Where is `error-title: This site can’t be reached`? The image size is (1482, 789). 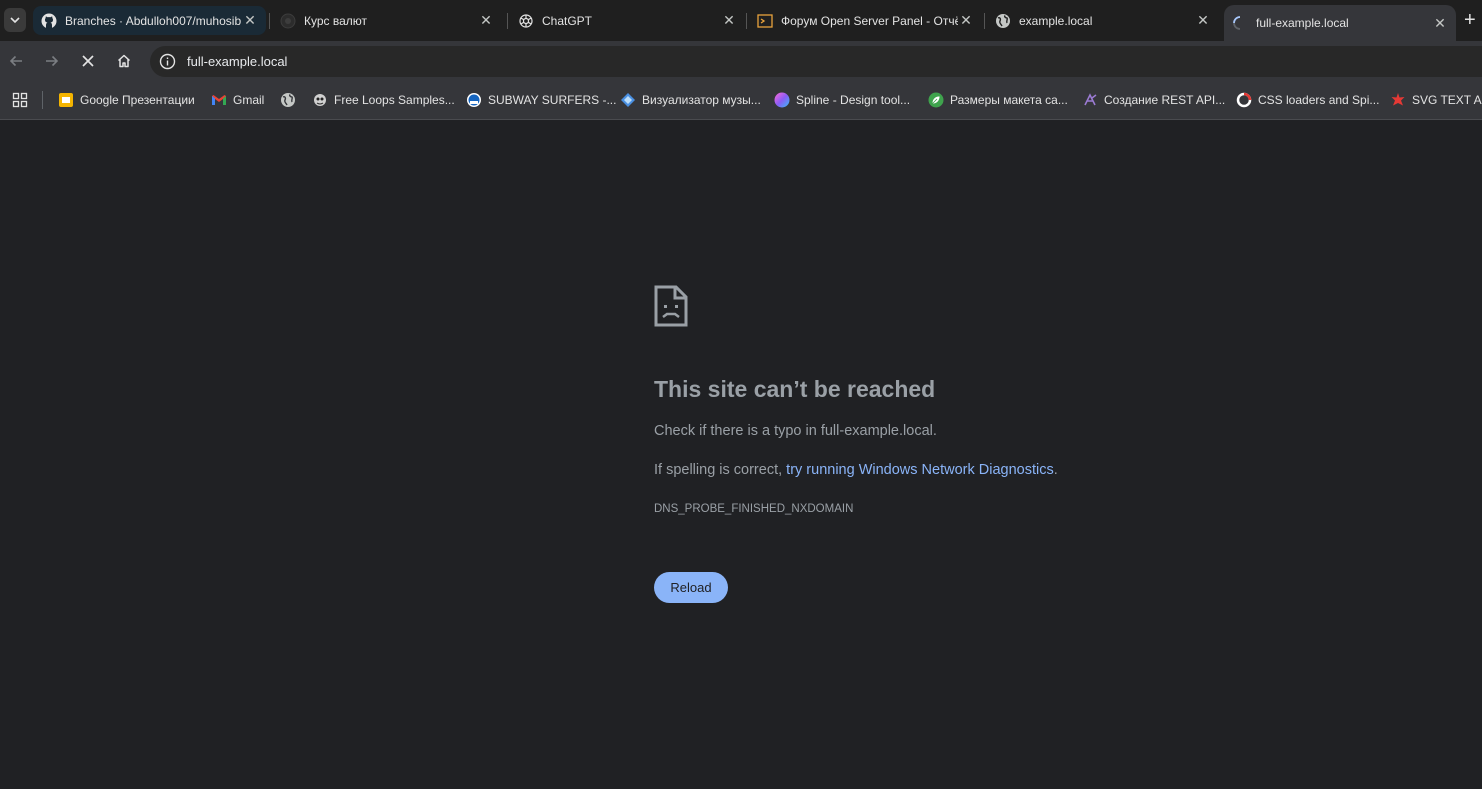
error-title: This site can’t be reached is located at coordinates (795, 389).